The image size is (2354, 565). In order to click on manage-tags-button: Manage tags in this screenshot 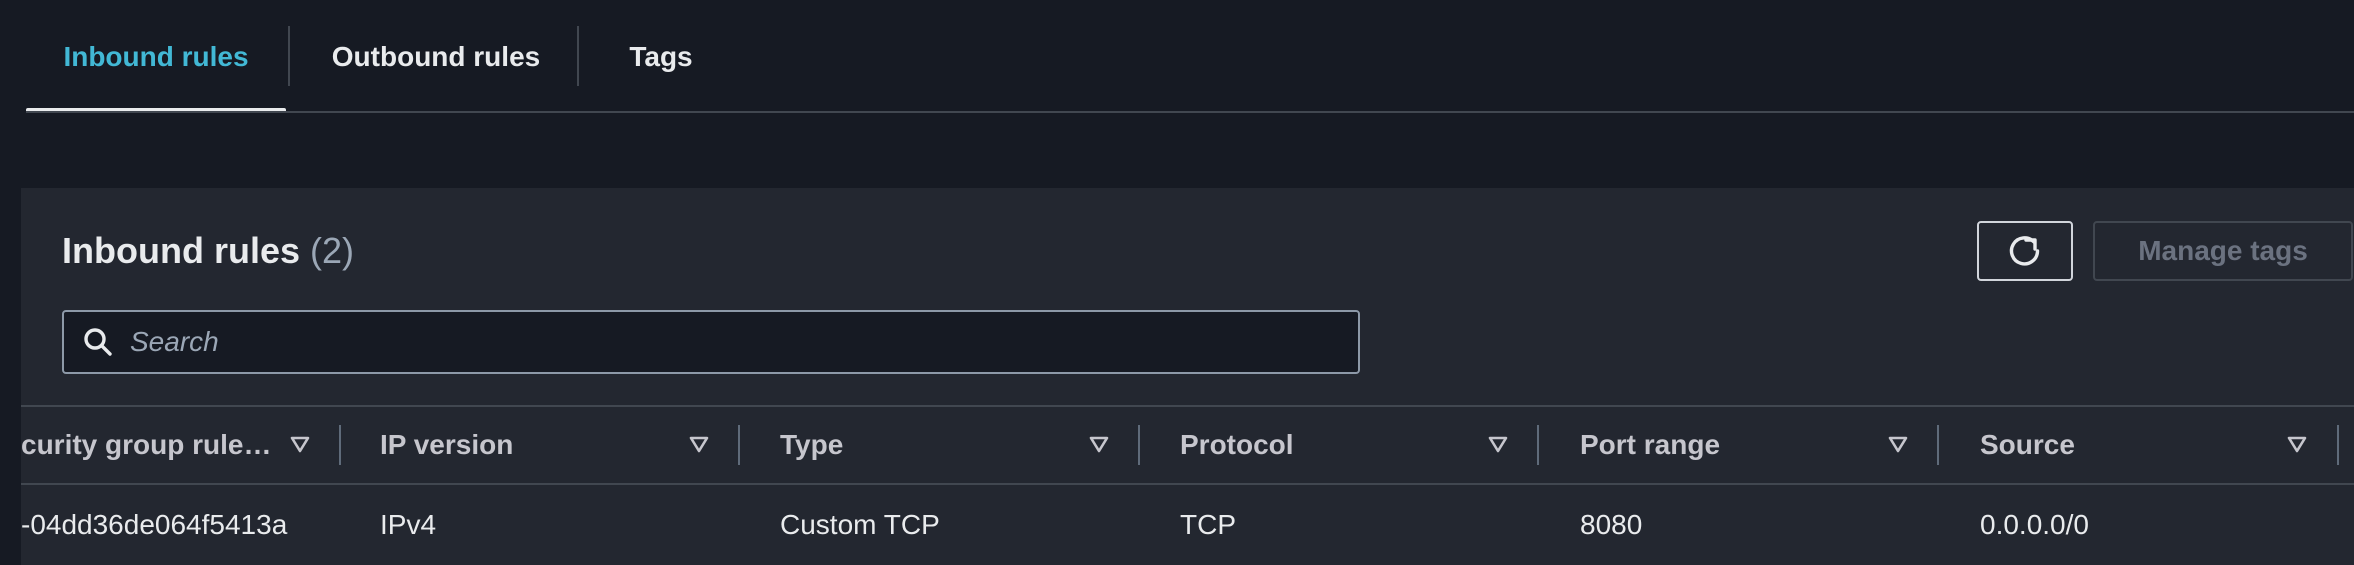, I will do `click(2223, 251)`.